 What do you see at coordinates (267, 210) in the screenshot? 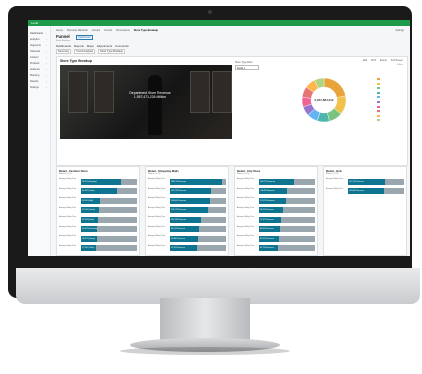
I see `bar-value: 98,415 Revenue` at bounding box center [267, 210].